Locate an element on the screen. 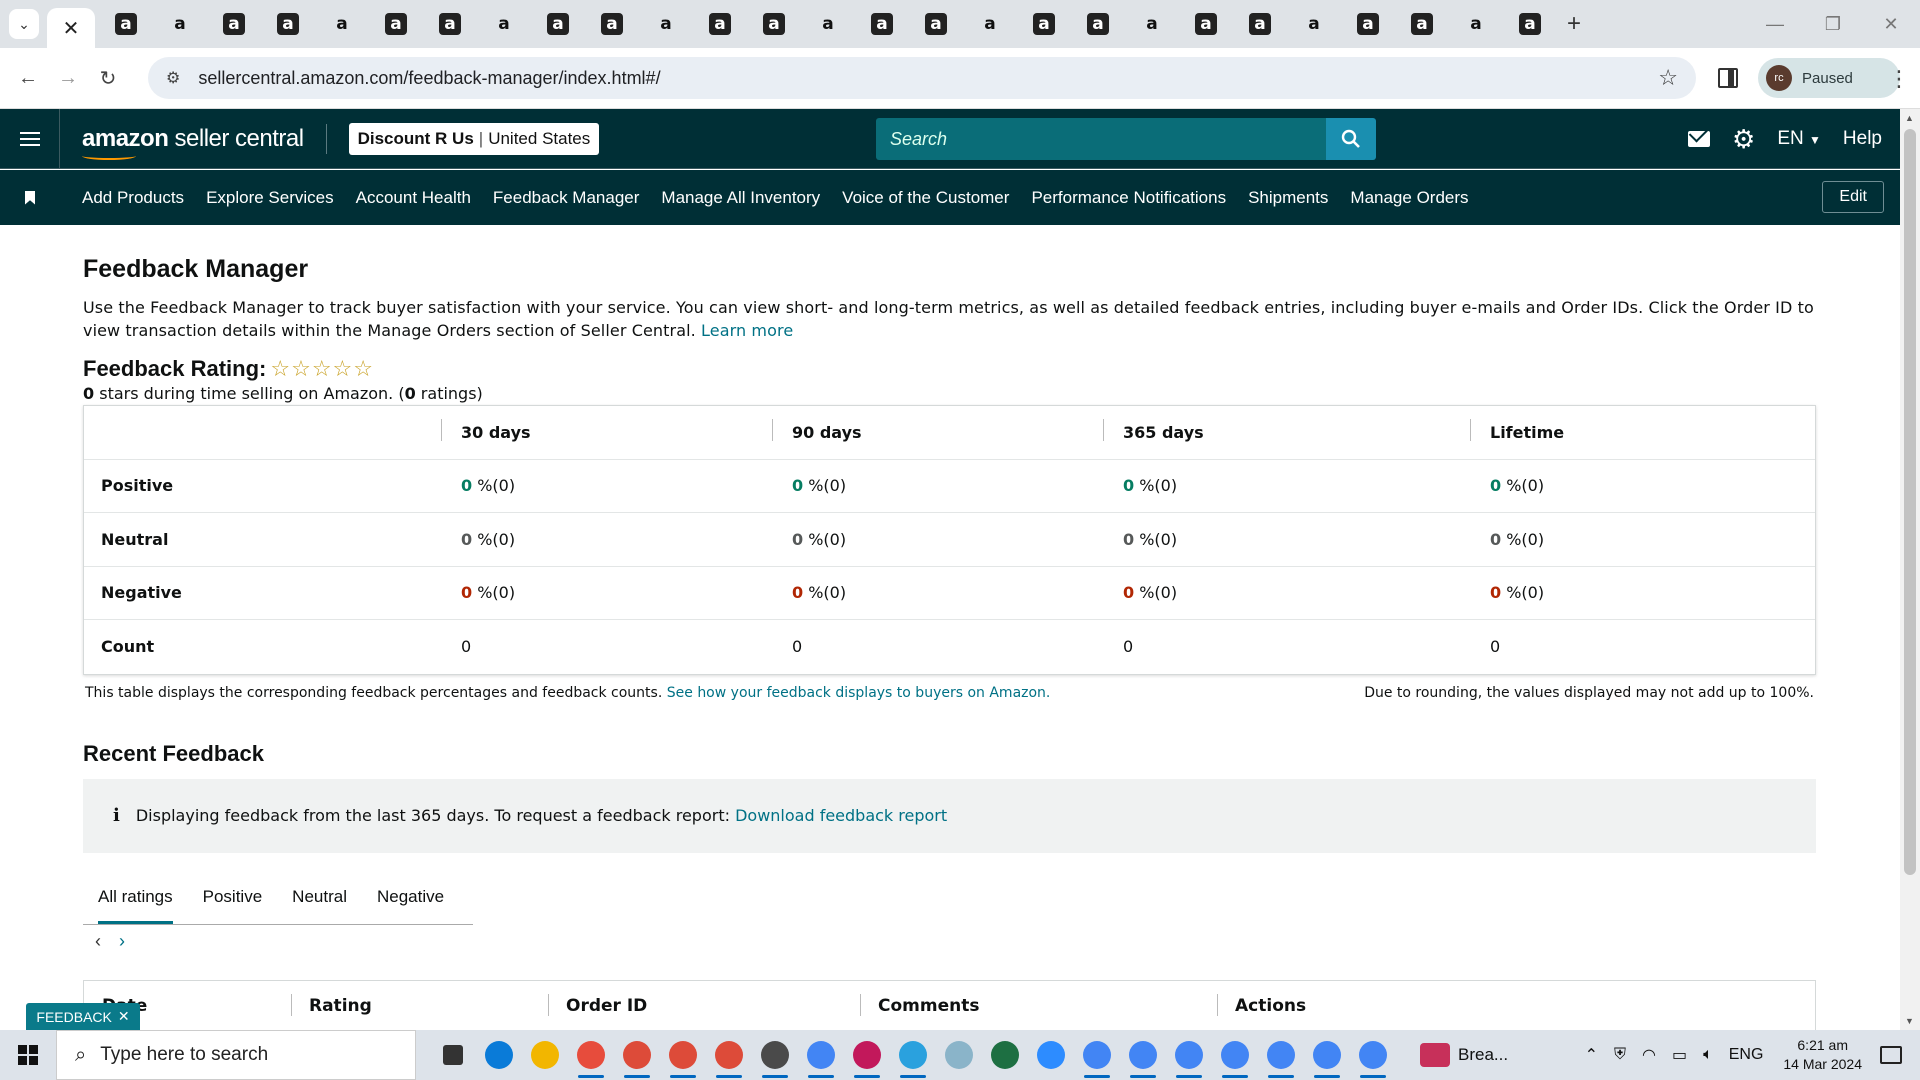  feedback-column-header: Actions is located at coordinates (1357, 1004).